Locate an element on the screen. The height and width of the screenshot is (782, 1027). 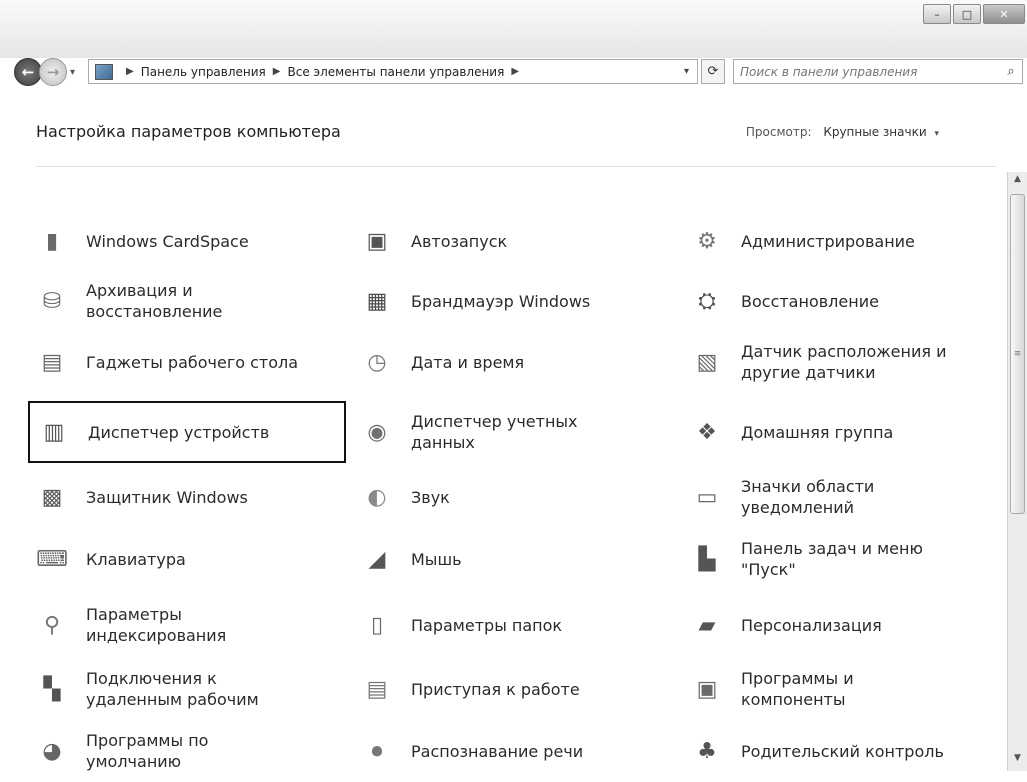
item-device-manager: ▥ Диспетчер устройств is located at coordinates (187, 432).